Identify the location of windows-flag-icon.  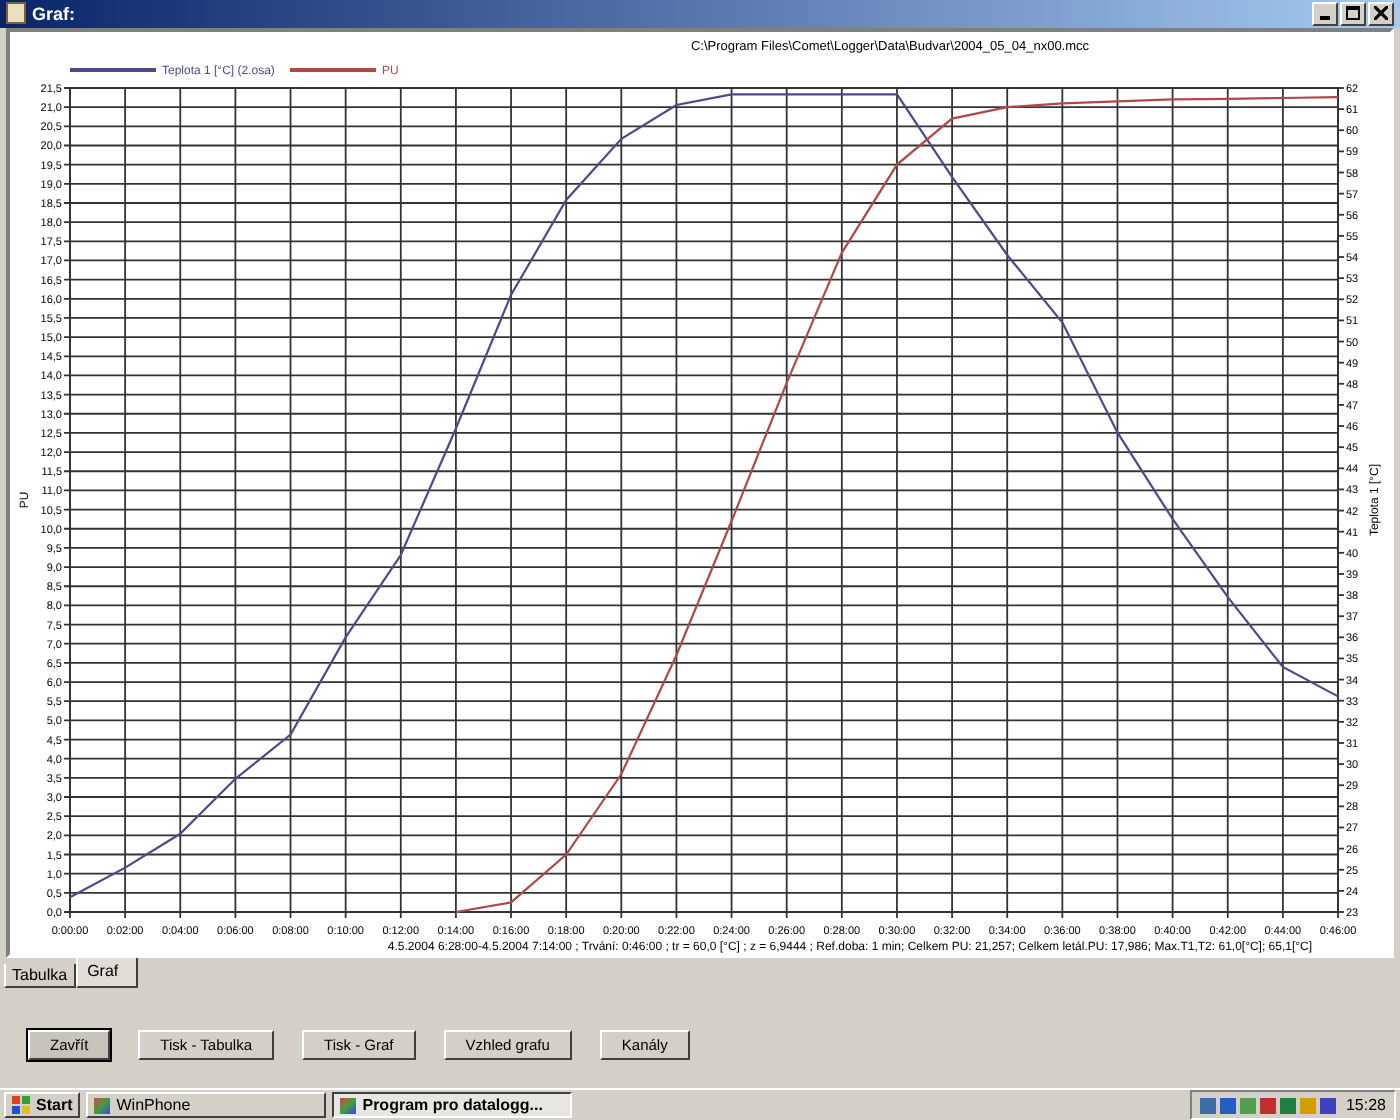
(21, 1105).